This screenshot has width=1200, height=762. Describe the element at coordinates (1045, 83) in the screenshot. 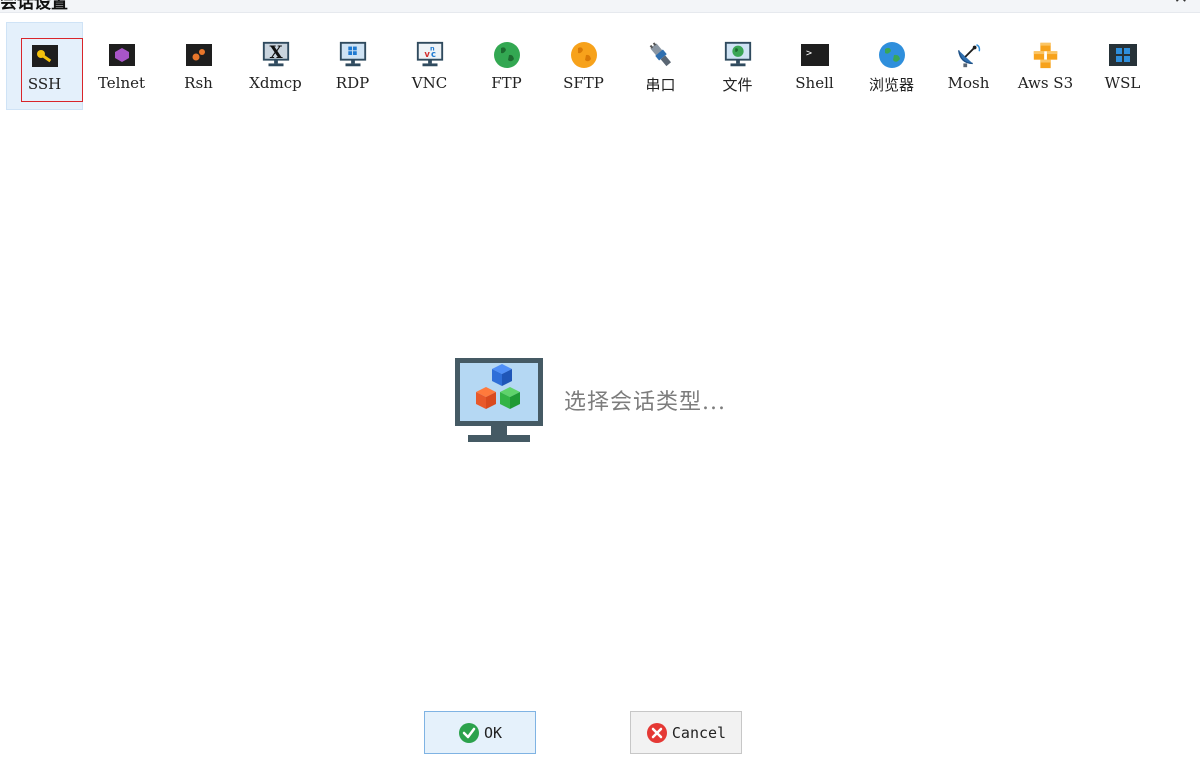

I see `session-type-label: Aws S3` at that location.